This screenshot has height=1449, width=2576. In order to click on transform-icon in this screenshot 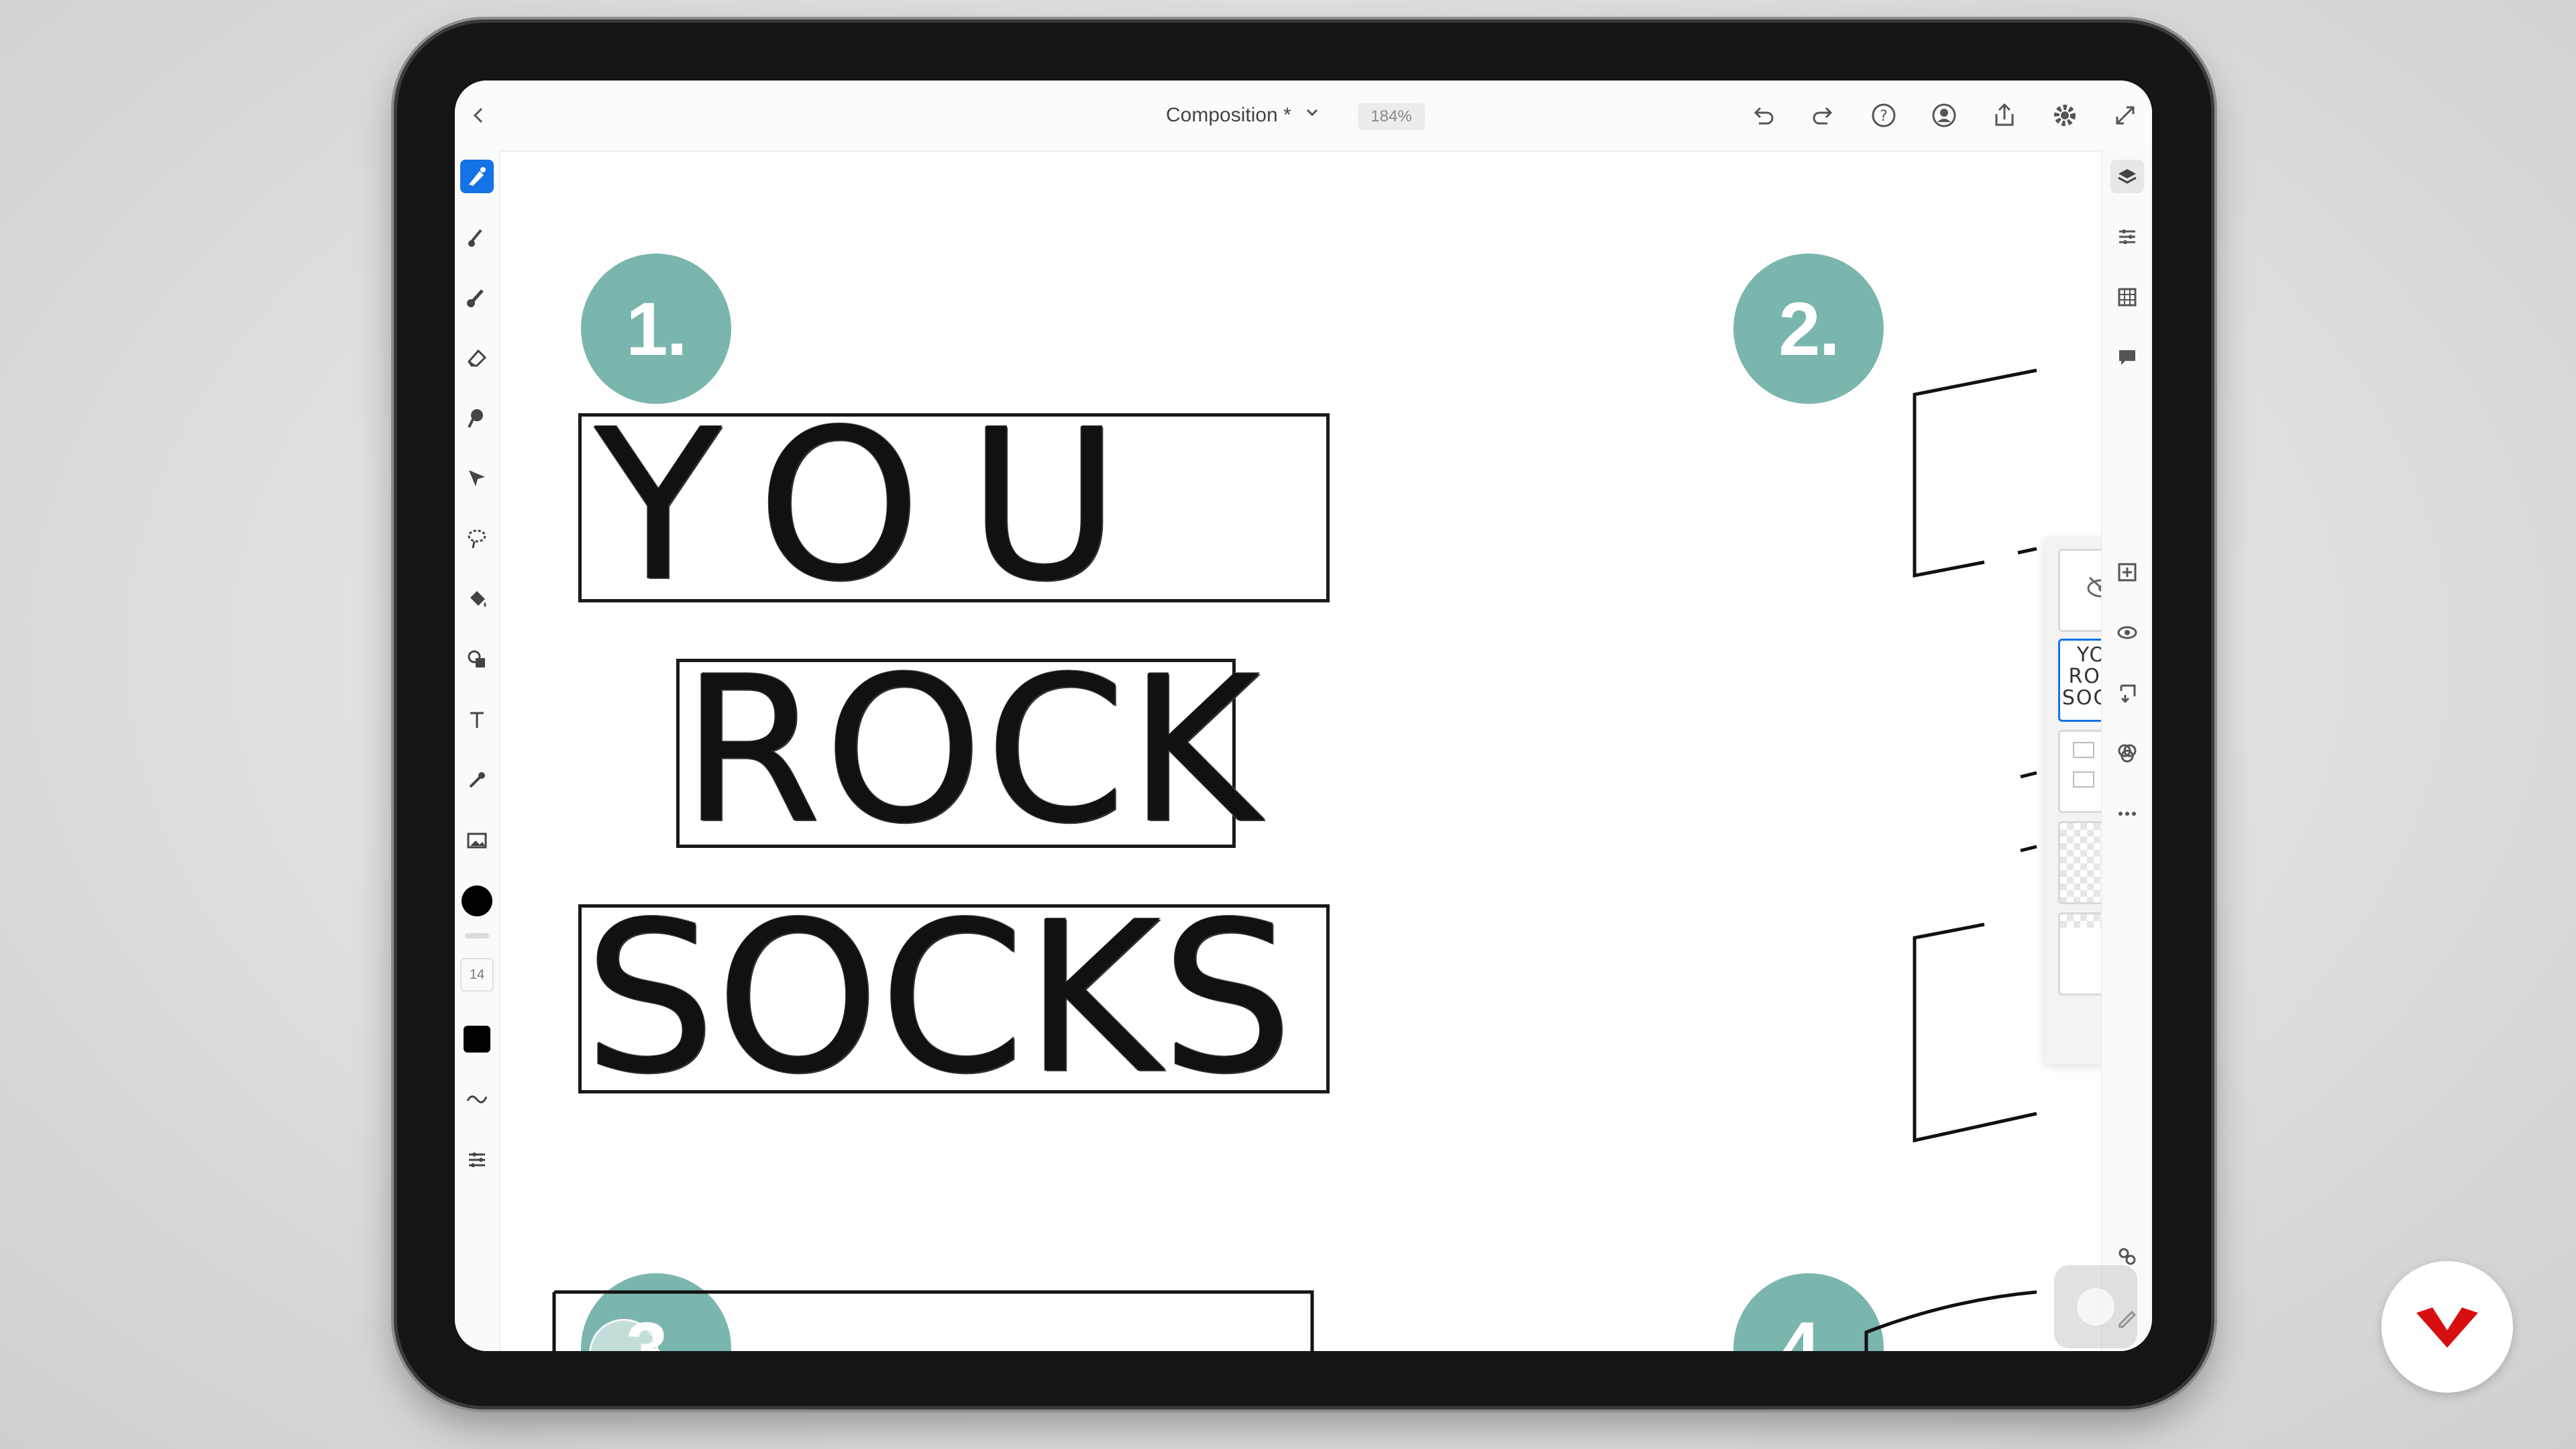, I will do `click(477, 478)`.